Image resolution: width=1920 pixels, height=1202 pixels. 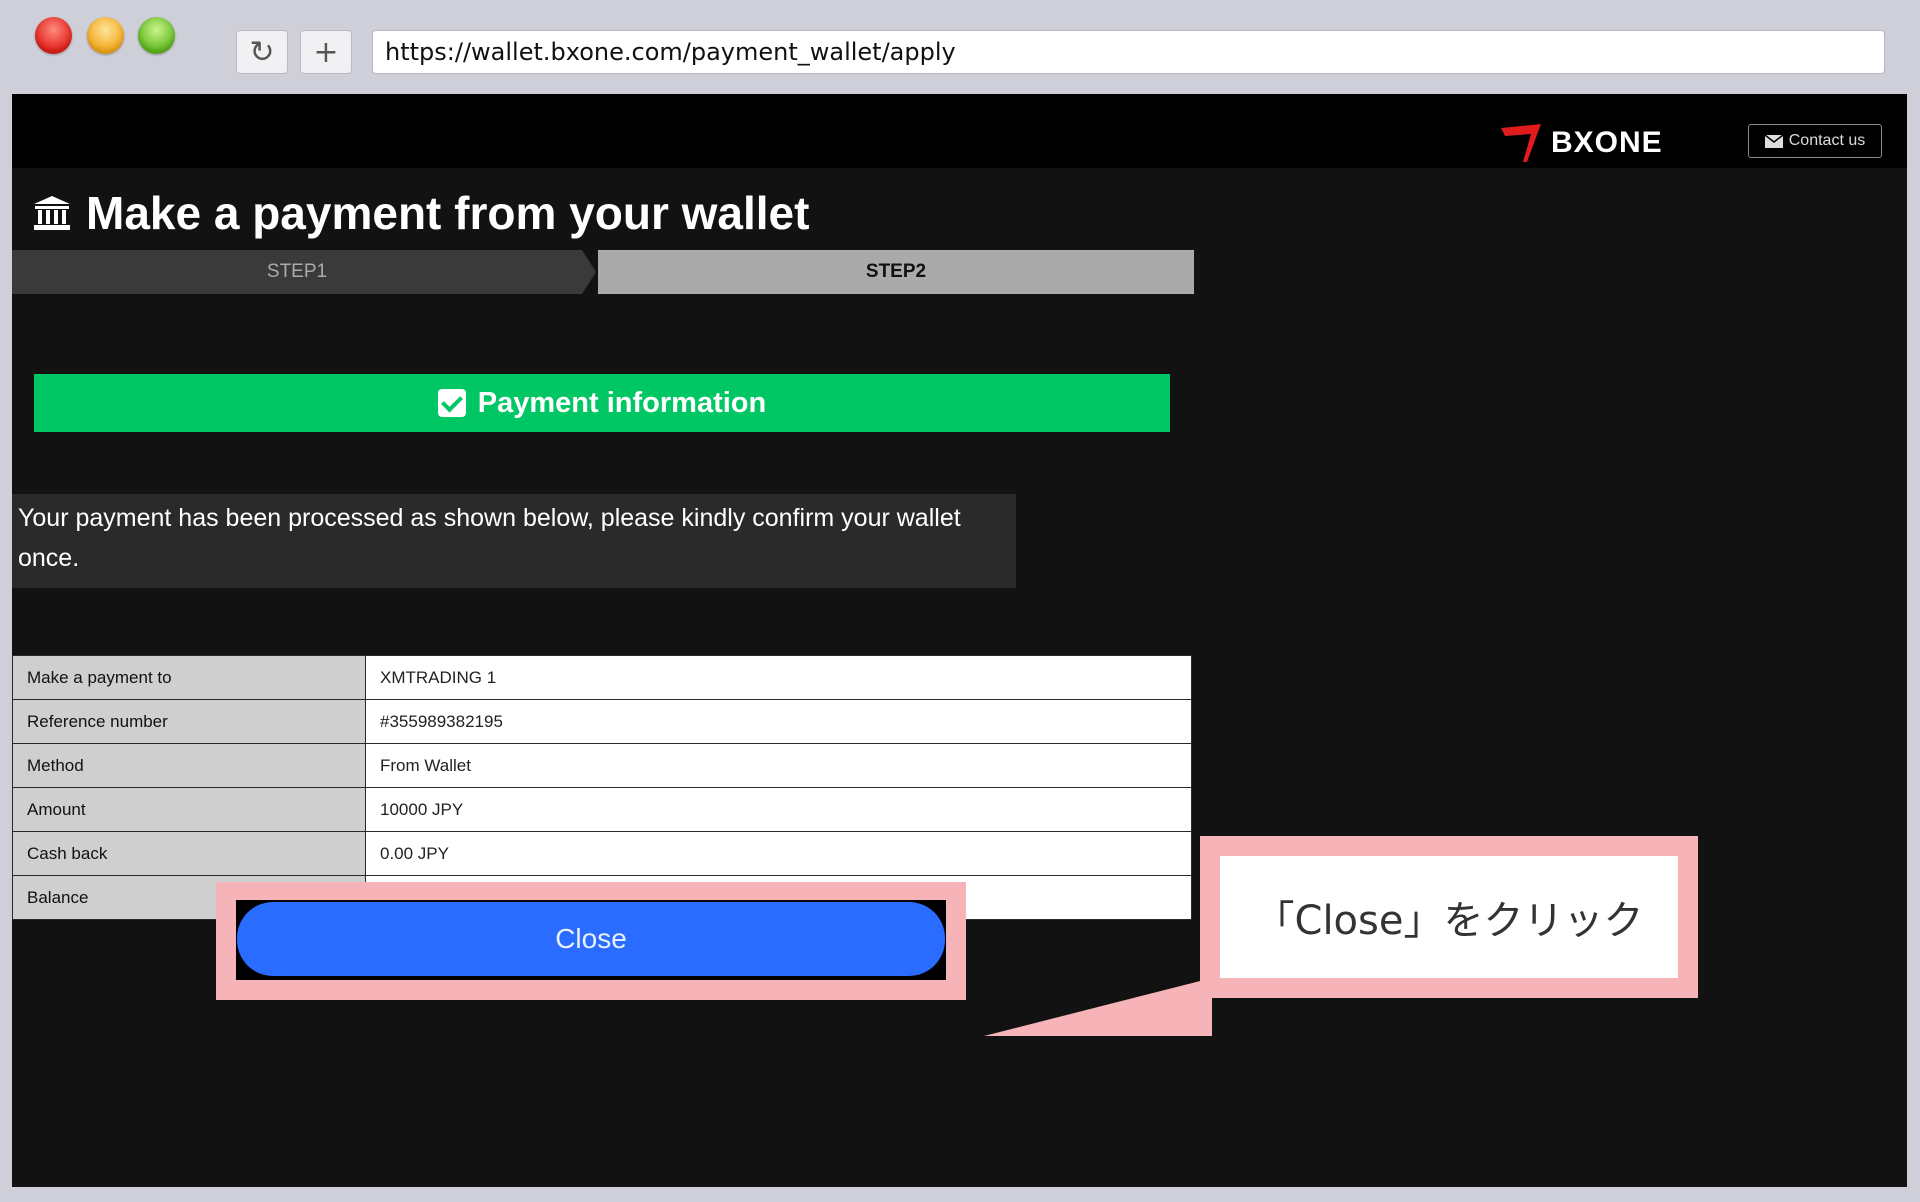 I want to click on bxone-logo: BXONE, so click(x=1581, y=143).